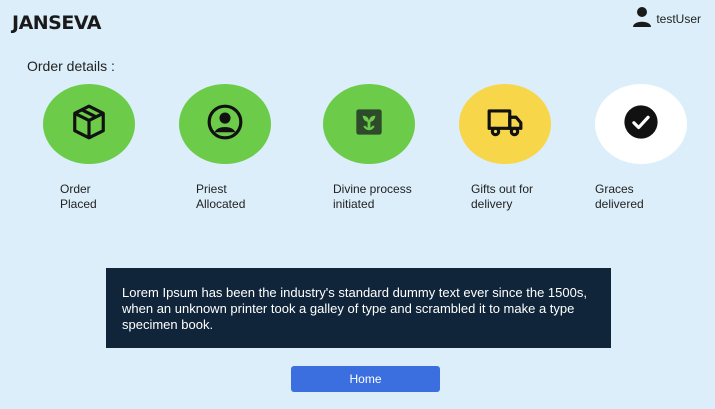  I want to click on step-order-placed: Order Placed, so click(103, 147).